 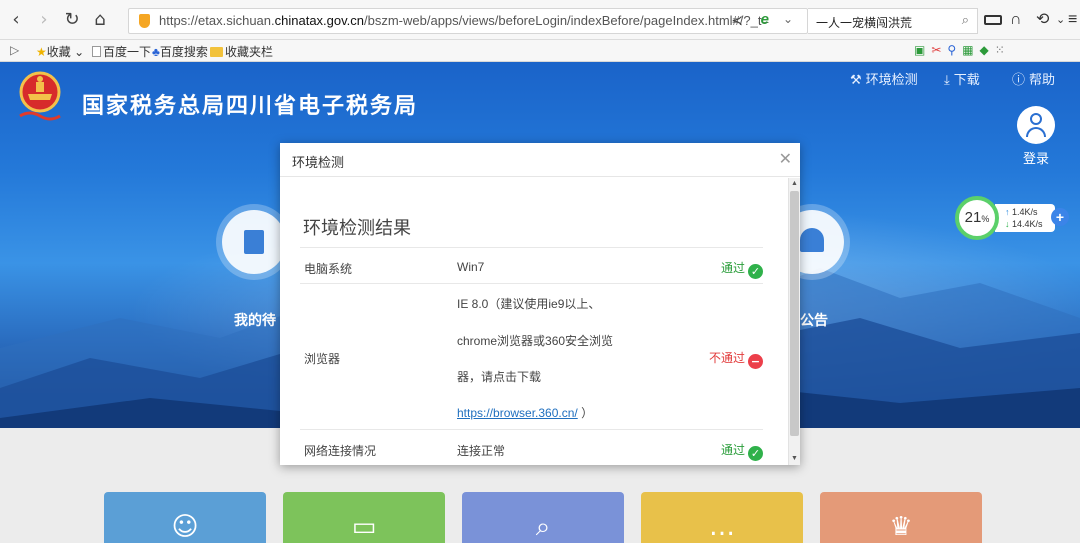 I want to click on shield-icon: ◆, so click(x=984, y=50).